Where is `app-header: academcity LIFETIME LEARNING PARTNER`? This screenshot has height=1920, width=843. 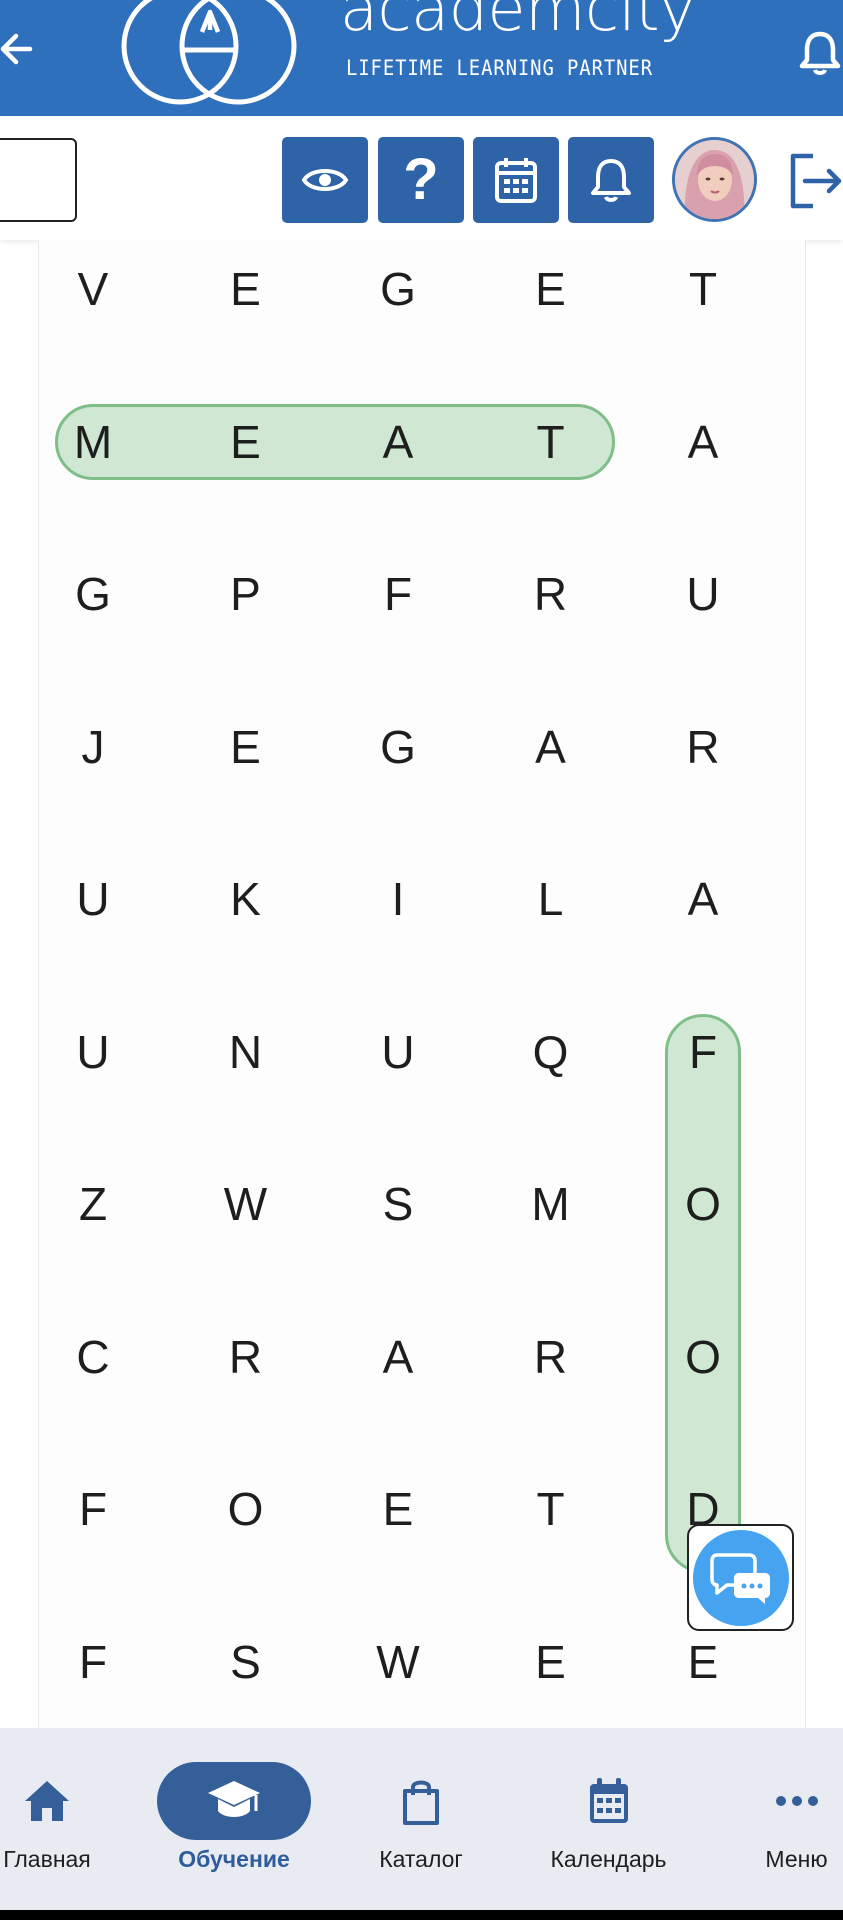 app-header: academcity LIFETIME LEARNING PARTNER is located at coordinates (421, 58).